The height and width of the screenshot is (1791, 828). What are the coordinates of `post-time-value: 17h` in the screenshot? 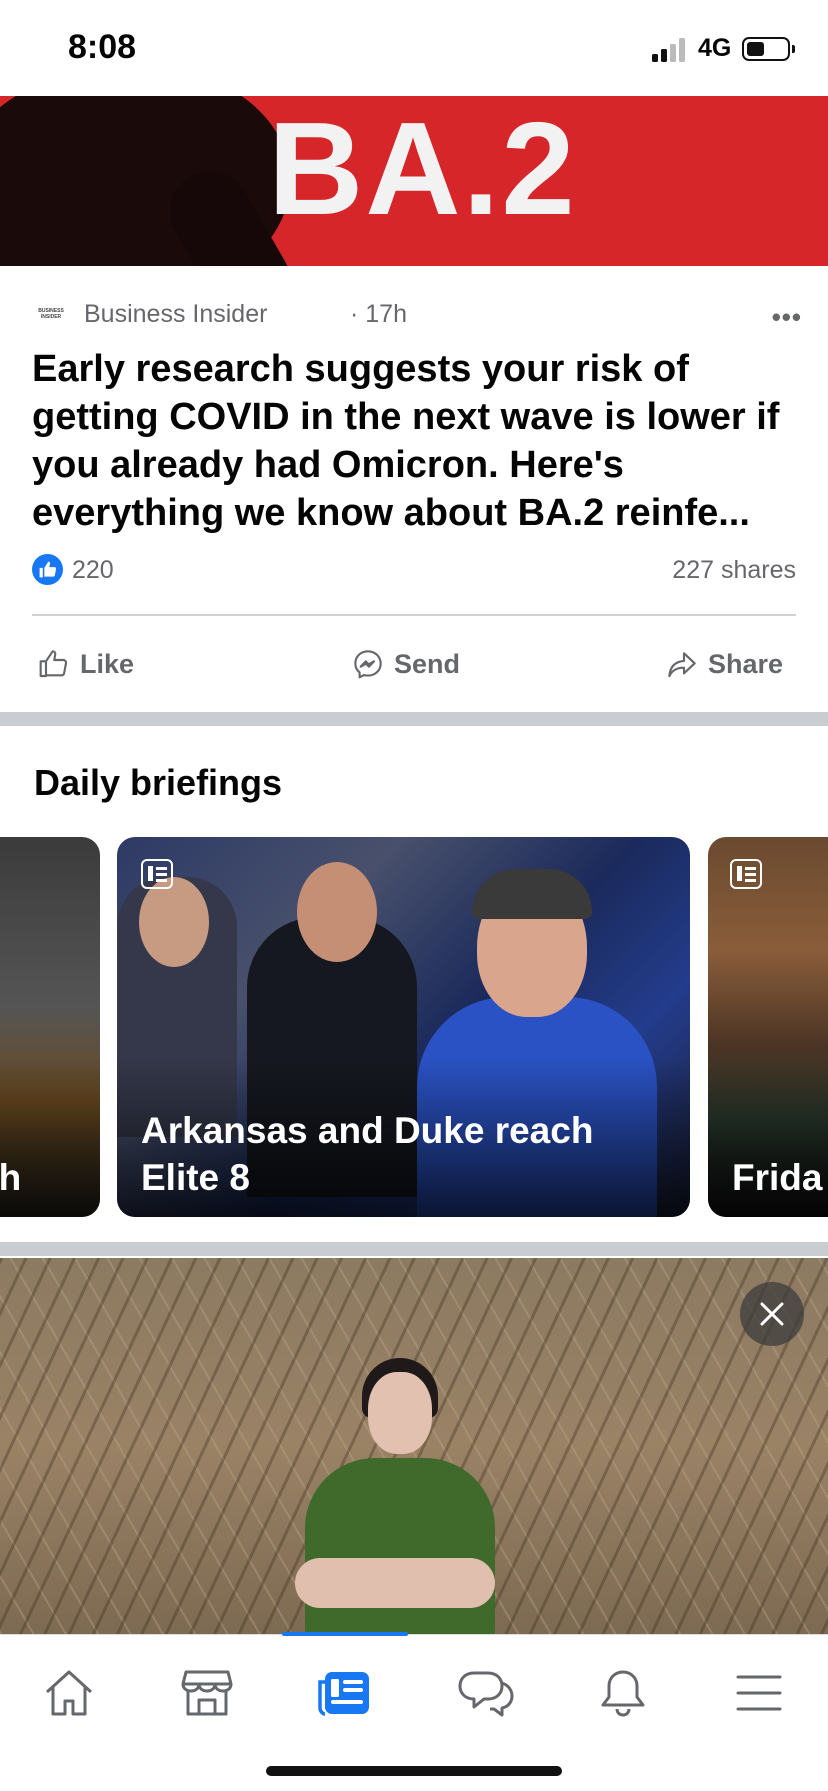 It's located at (386, 314).